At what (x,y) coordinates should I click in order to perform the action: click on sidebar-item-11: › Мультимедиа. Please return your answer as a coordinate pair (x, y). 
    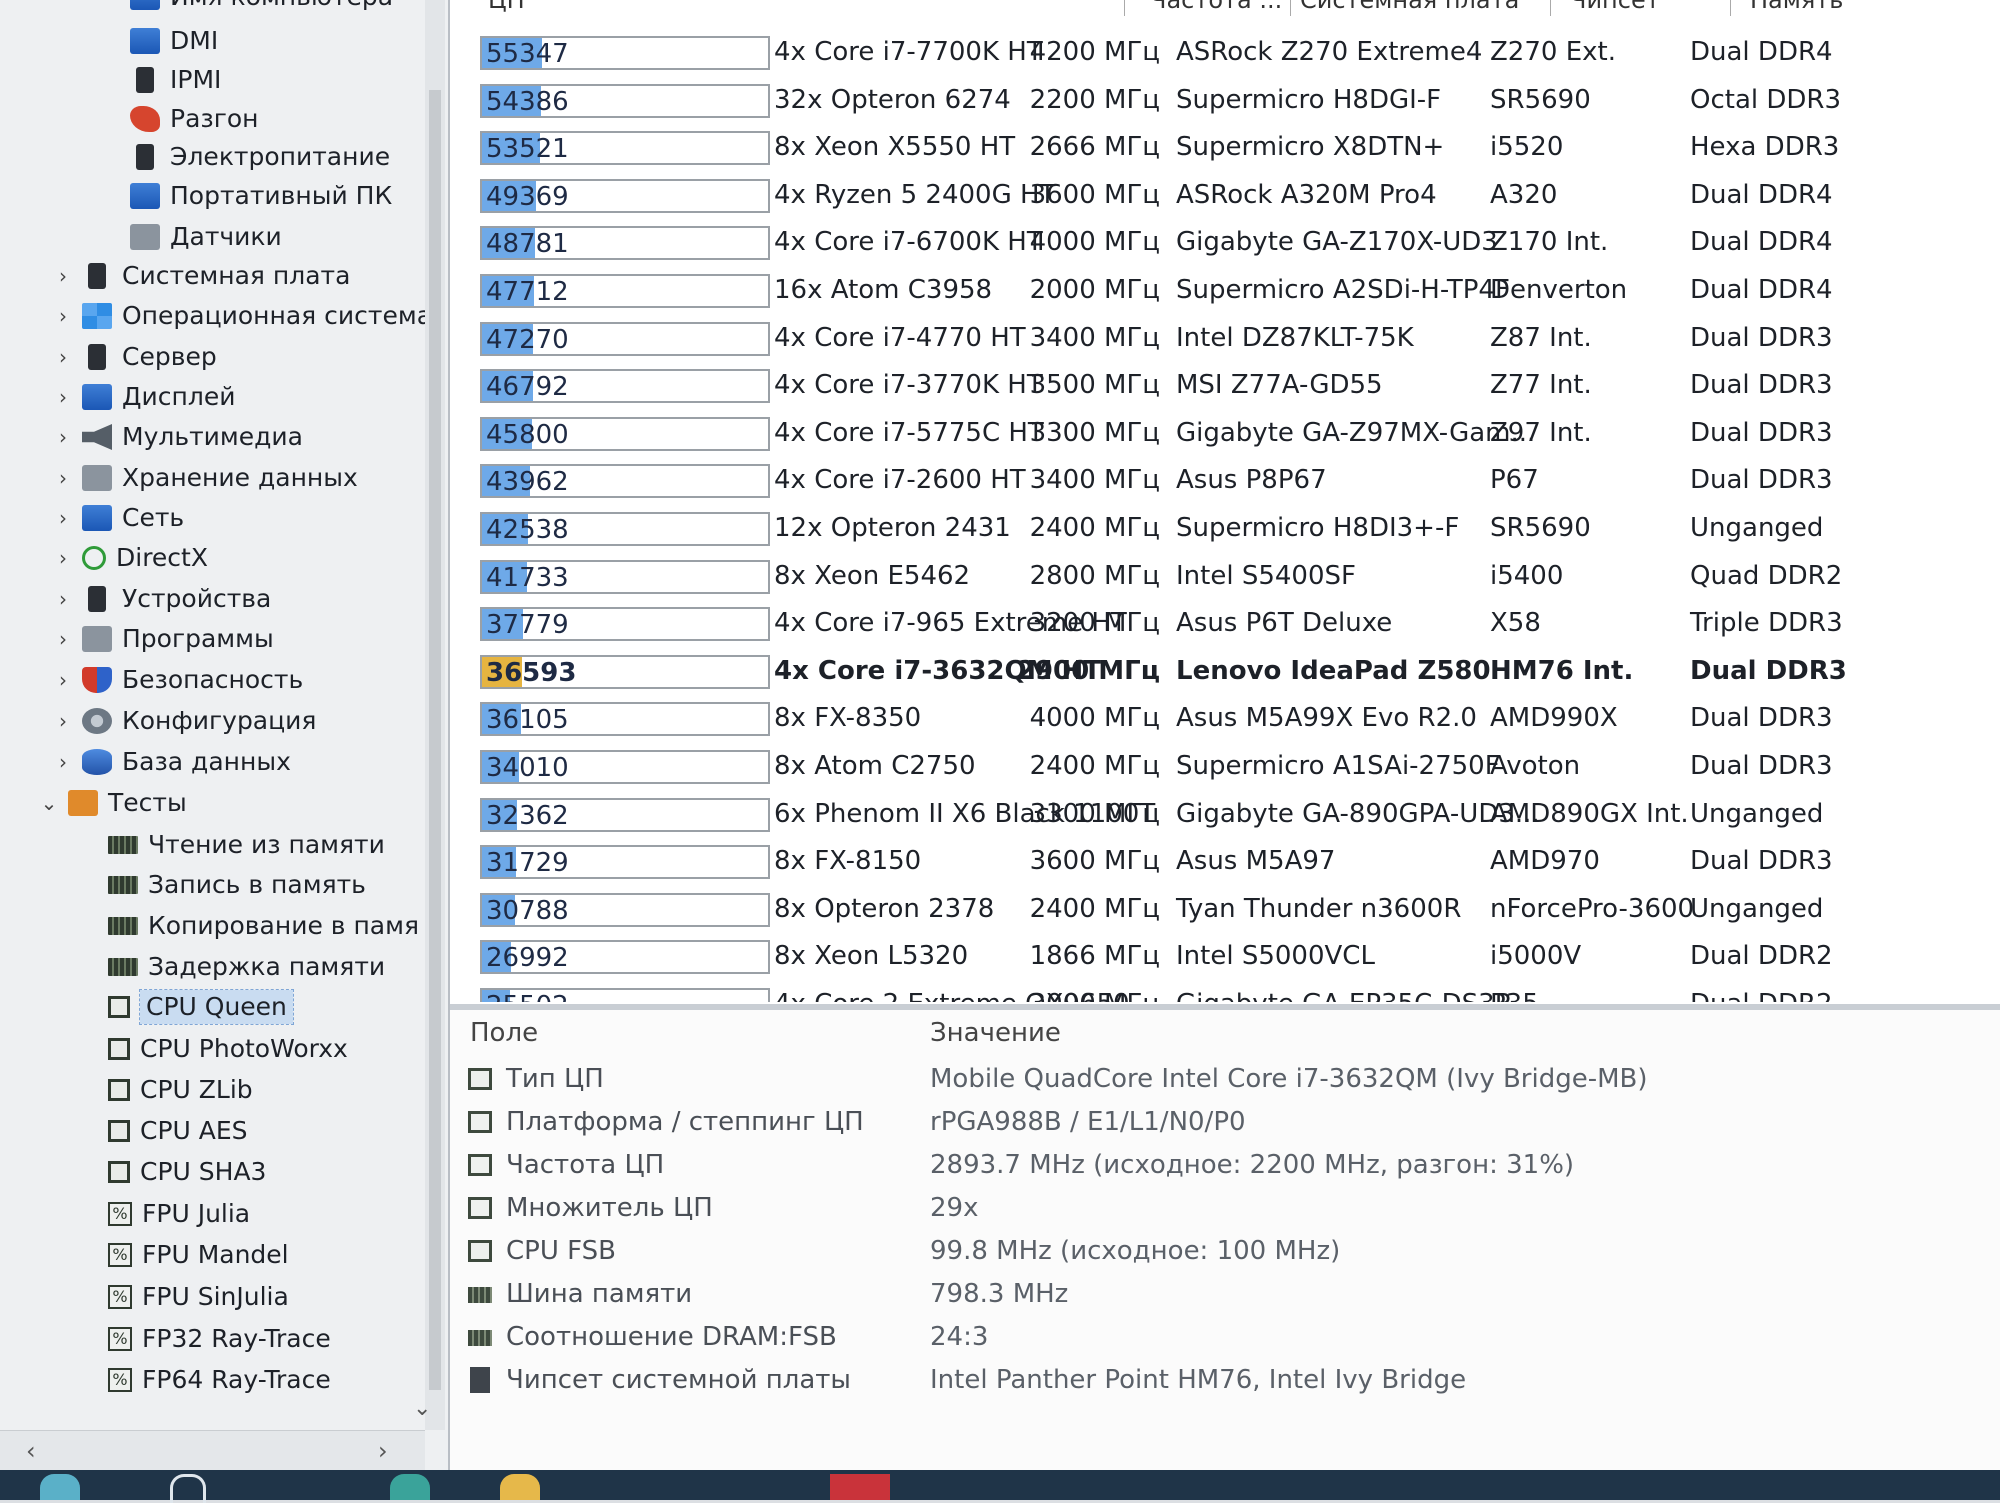
    Looking at the image, I should click on (176, 437).